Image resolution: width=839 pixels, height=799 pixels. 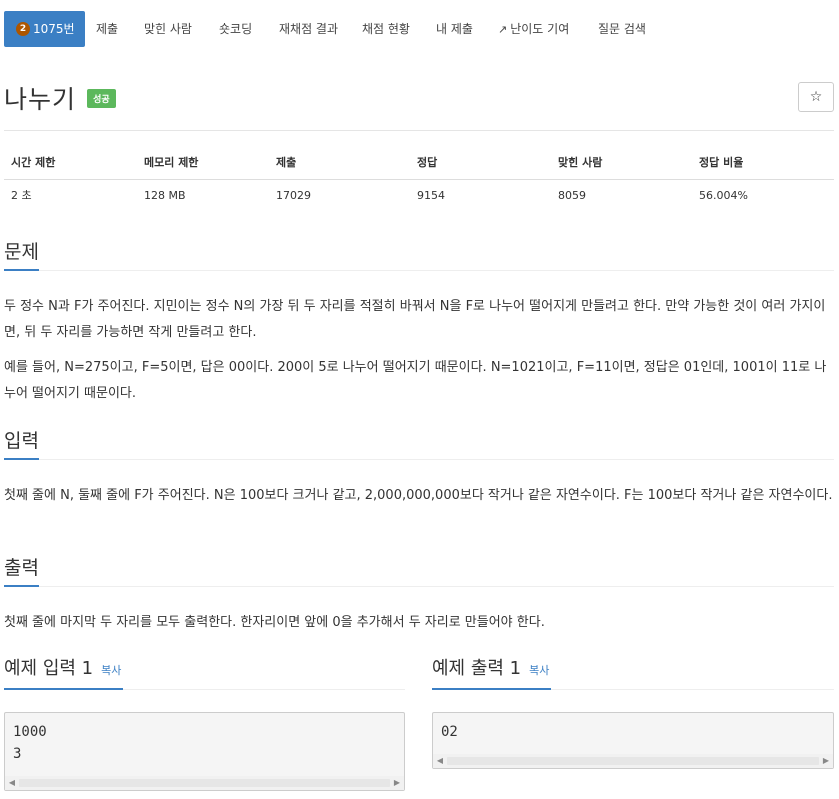 I want to click on header-memory-limit: 메모리 제한, so click(x=171, y=162).